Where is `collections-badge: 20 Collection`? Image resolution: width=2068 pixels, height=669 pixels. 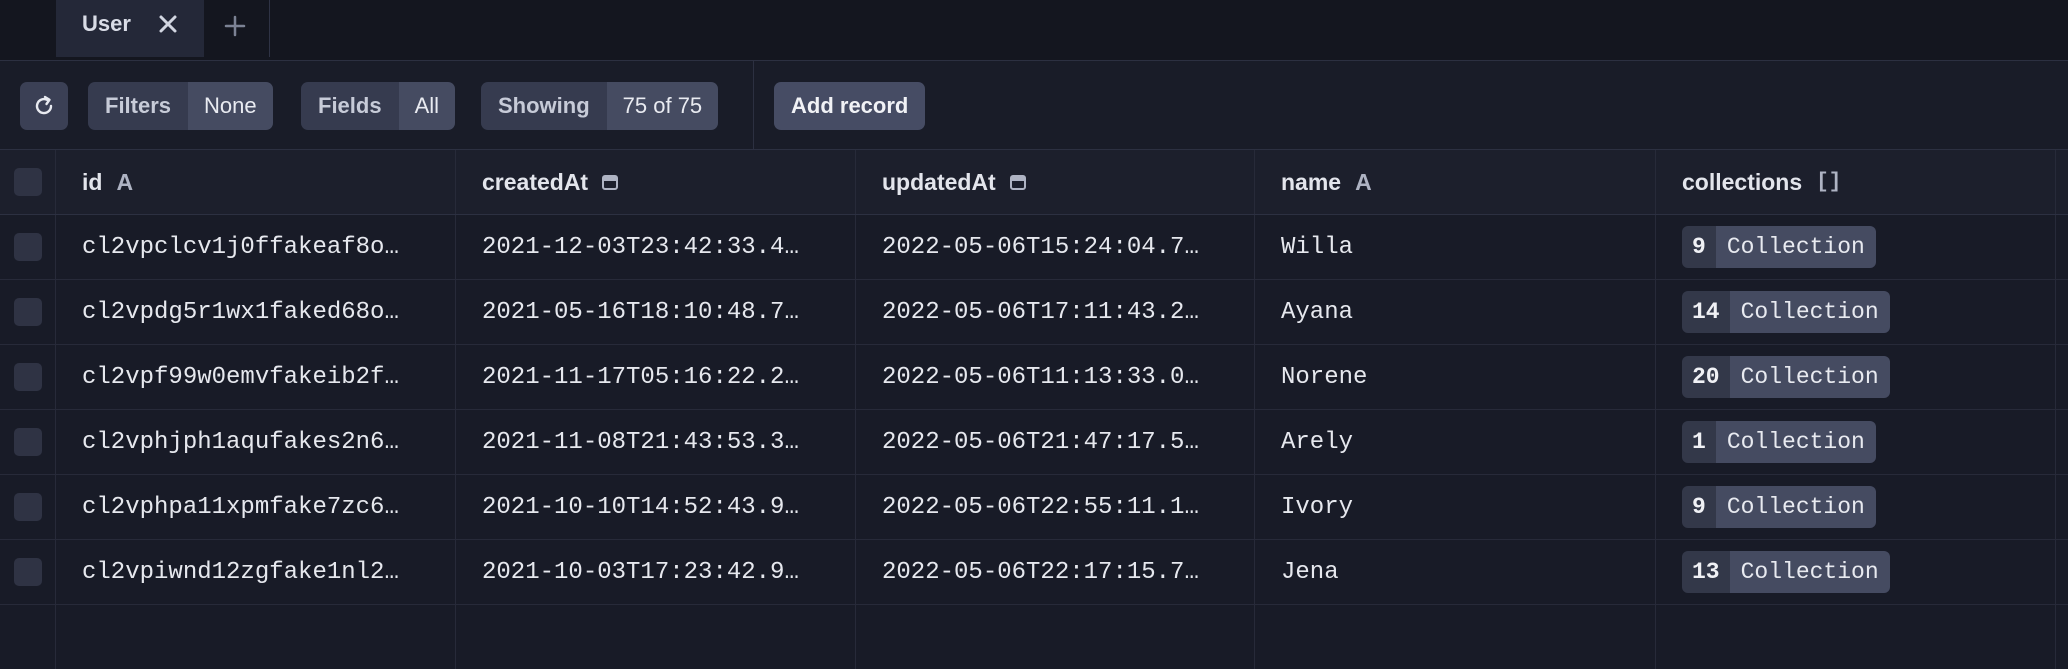 collections-badge: 20 Collection is located at coordinates (1786, 377).